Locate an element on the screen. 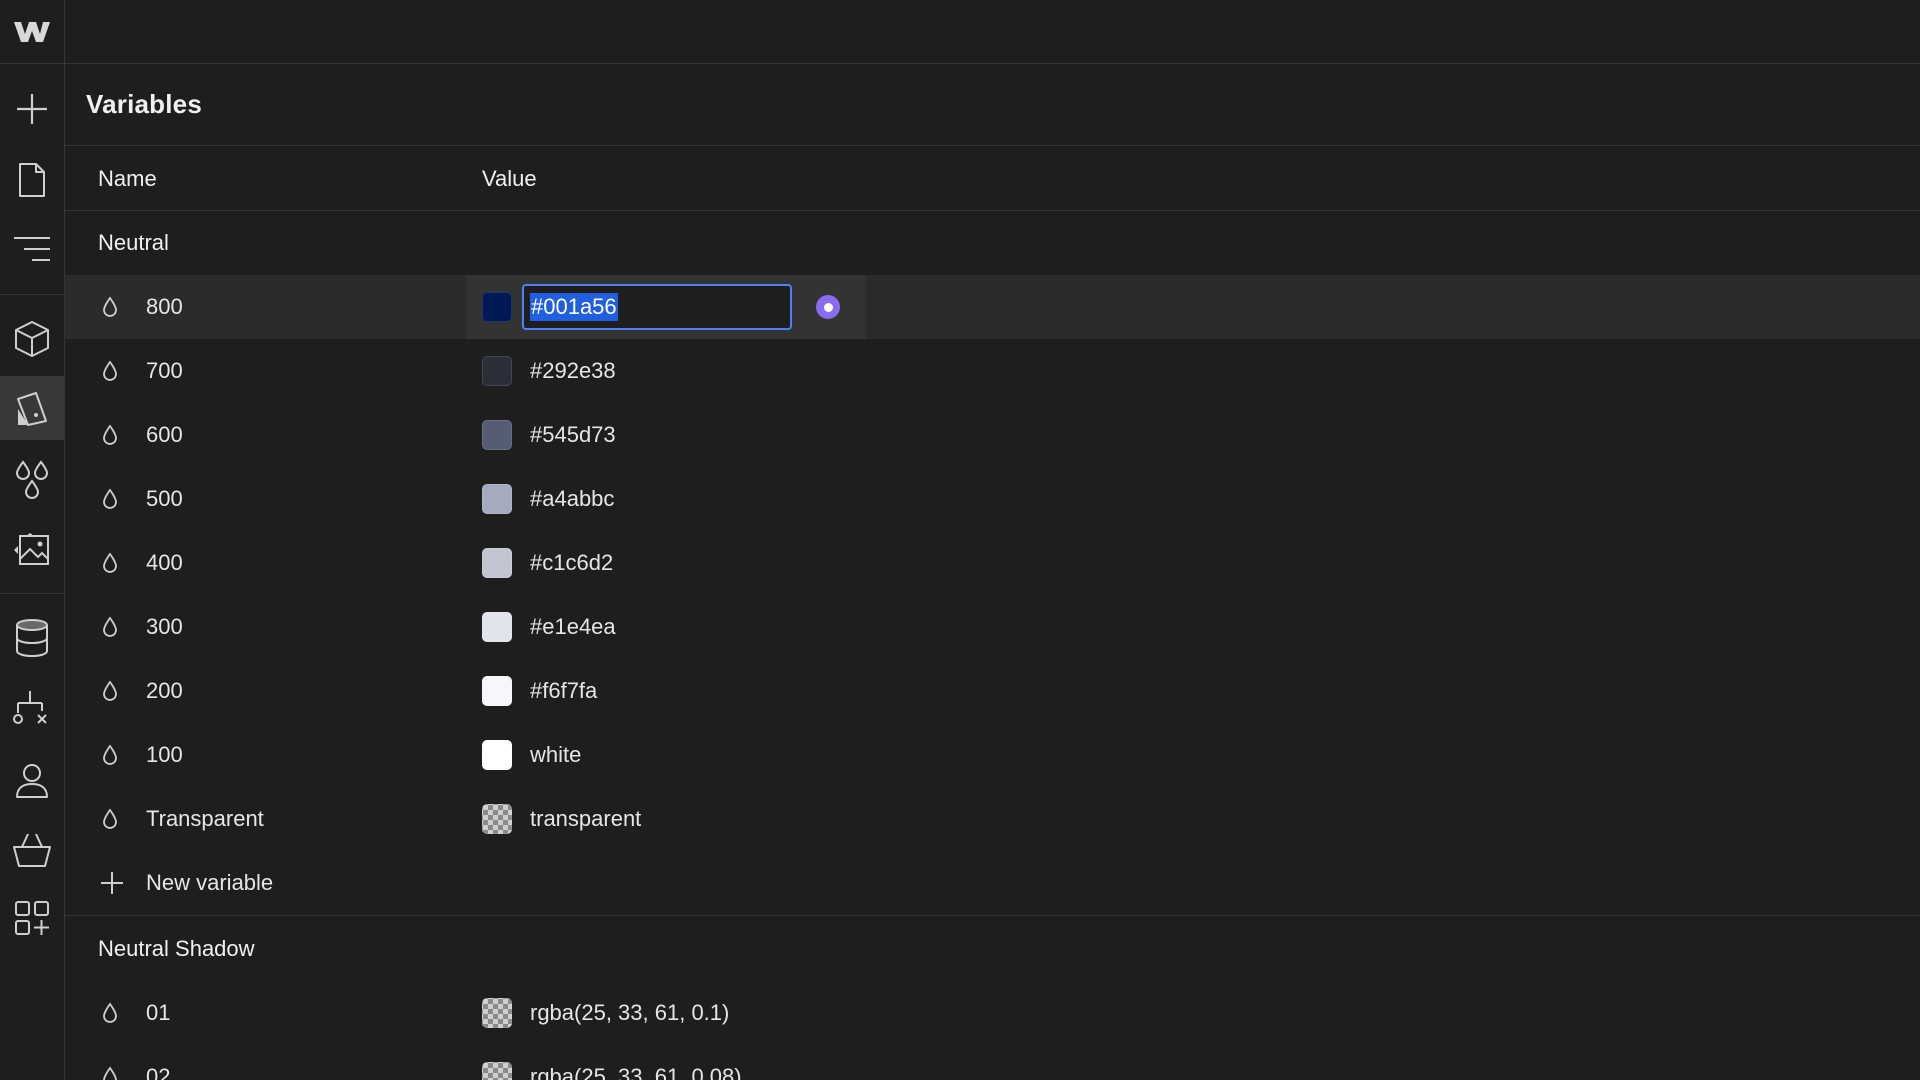 The height and width of the screenshot is (1080, 1920). variable-value-cell: #001a56 is located at coordinates (666, 307).